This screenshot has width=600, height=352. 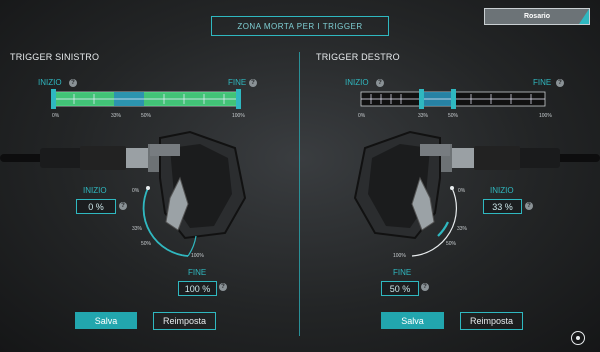 What do you see at coordinates (106, 320) in the screenshot?
I see `left-save-button: Salva` at bounding box center [106, 320].